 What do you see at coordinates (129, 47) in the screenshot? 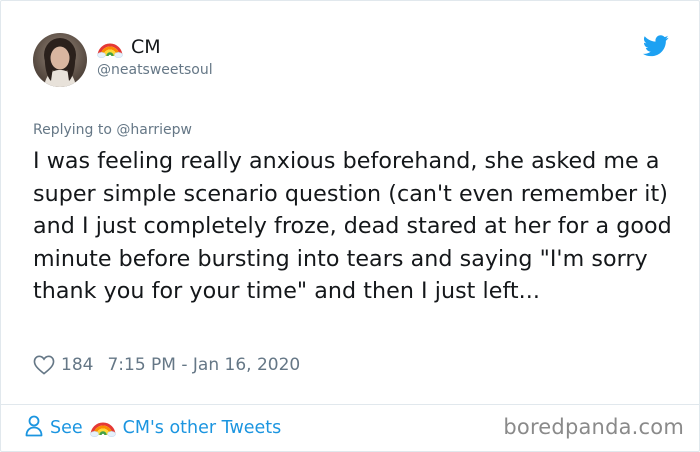
I see `author-name-row: CM` at bounding box center [129, 47].